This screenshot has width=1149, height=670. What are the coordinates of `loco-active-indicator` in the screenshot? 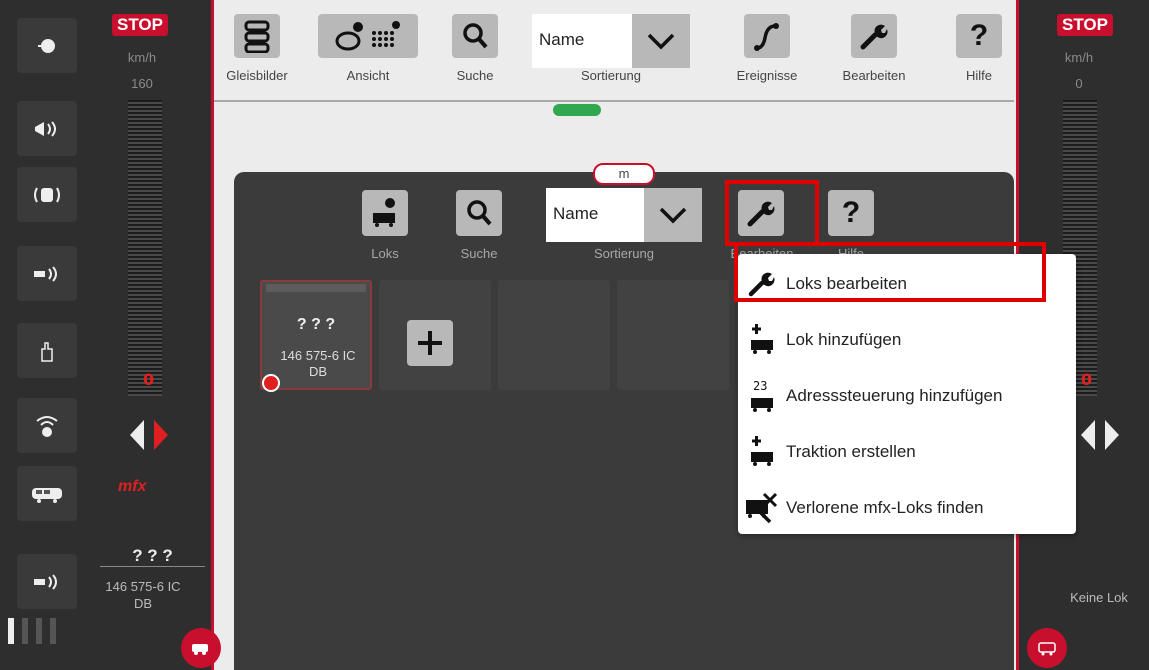 It's located at (271, 383).